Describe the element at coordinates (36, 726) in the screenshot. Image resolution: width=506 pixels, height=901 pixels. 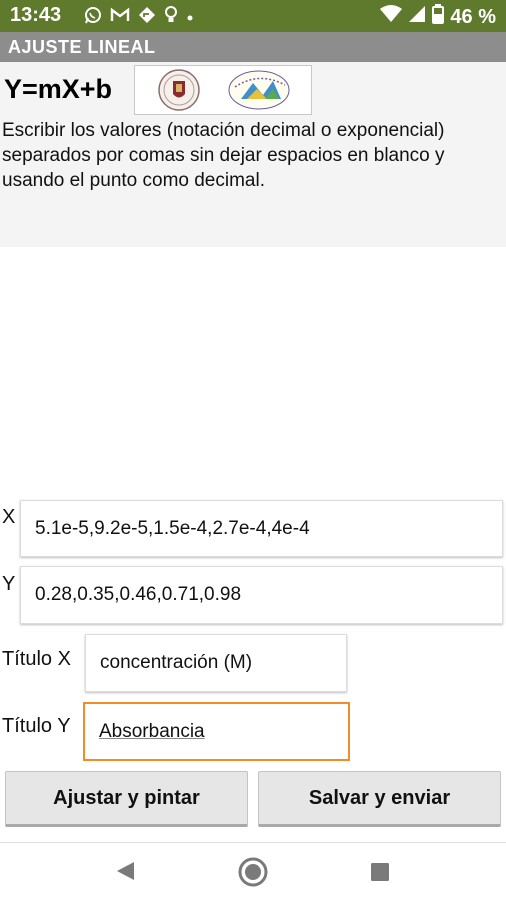
I see `title-y-label: Título Y` at that location.